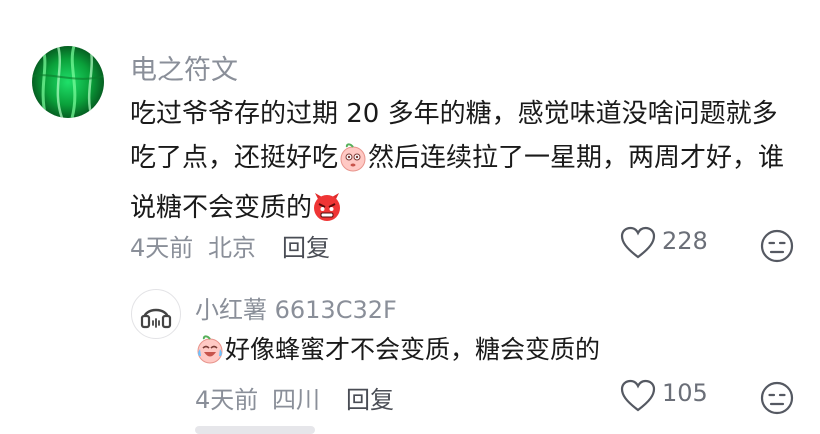 This screenshot has width=820, height=434. I want to click on reply-avatar, so click(156, 314).